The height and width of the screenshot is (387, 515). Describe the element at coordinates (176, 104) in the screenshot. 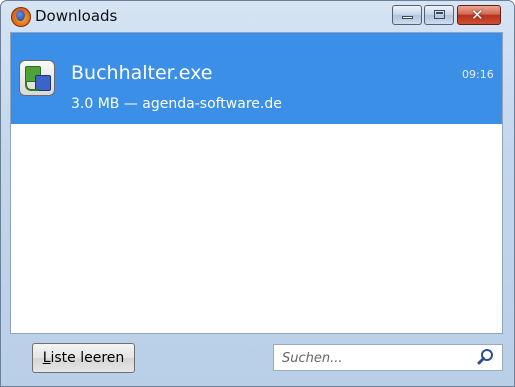

I see `download-details: 3.0 MB — agenda-software.de` at that location.